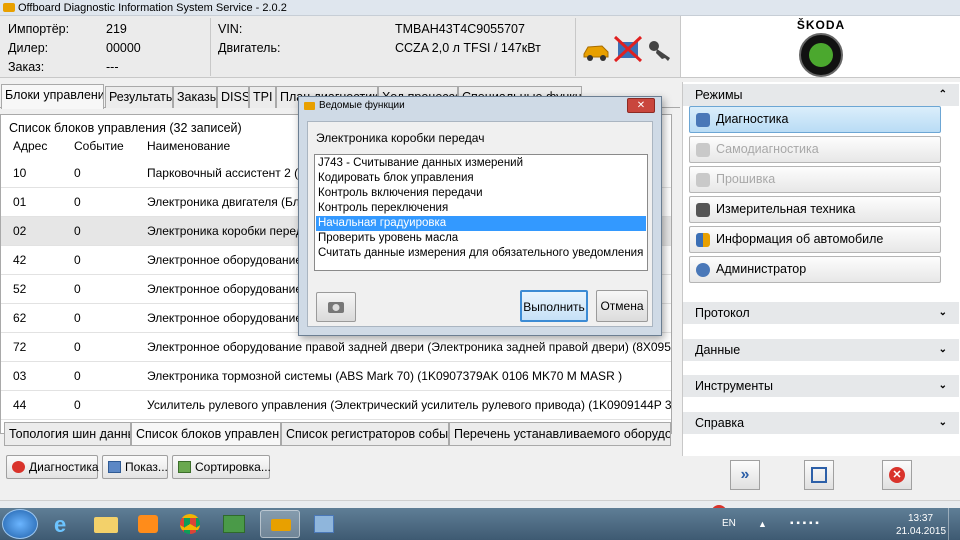  What do you see at coordinates (52, 467) in the screenshot?
I see `diagnostics-button: Диагностика` at bounding box center [52, 467].